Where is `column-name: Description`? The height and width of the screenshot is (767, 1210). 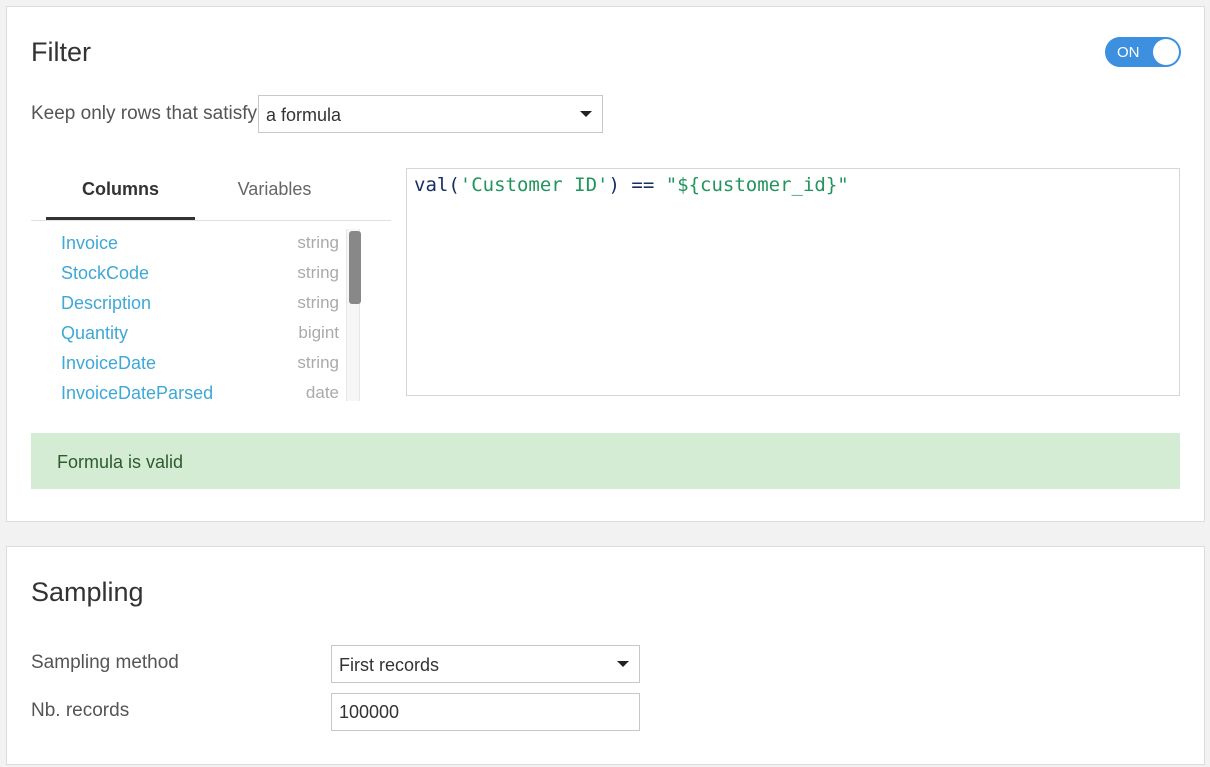
column-name: Description is located at coordinates (106, 303).